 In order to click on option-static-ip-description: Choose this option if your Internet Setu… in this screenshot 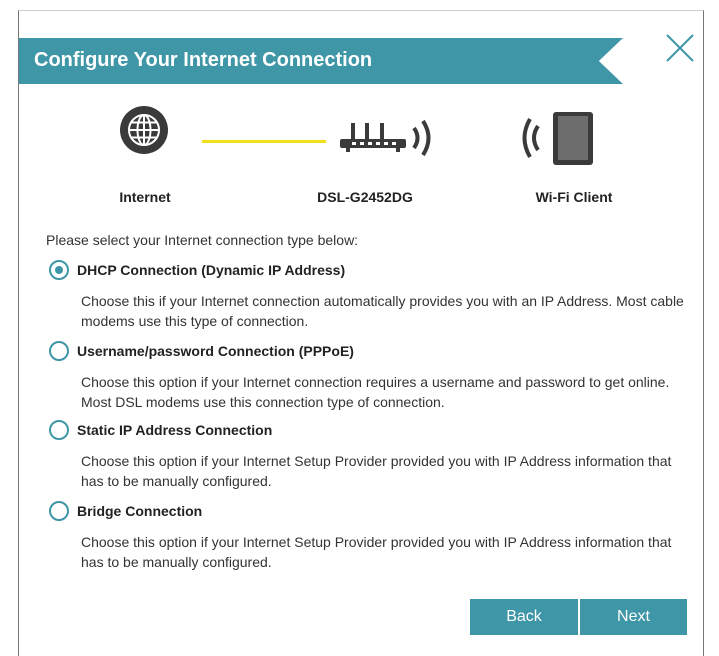, I will do `click(376, 471)`.